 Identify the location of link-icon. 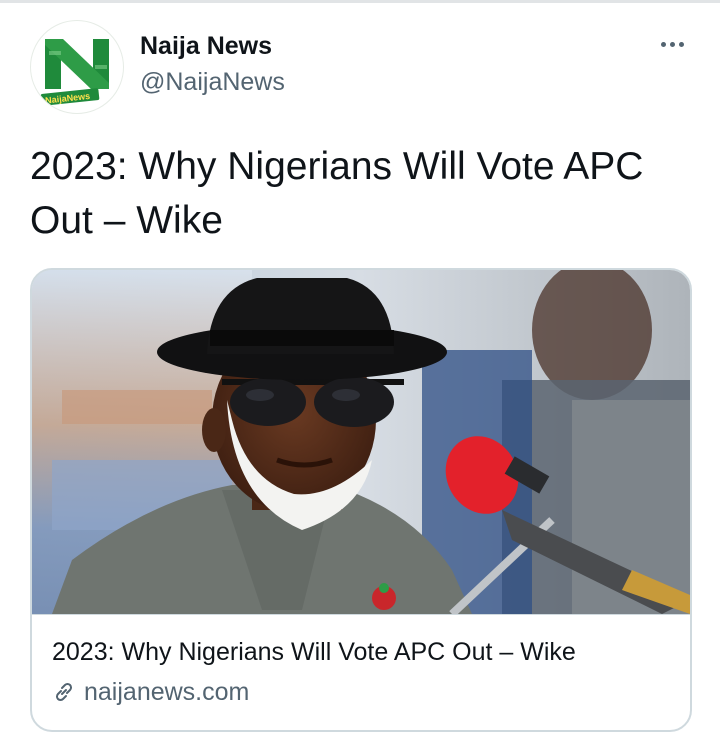
(64, 692).